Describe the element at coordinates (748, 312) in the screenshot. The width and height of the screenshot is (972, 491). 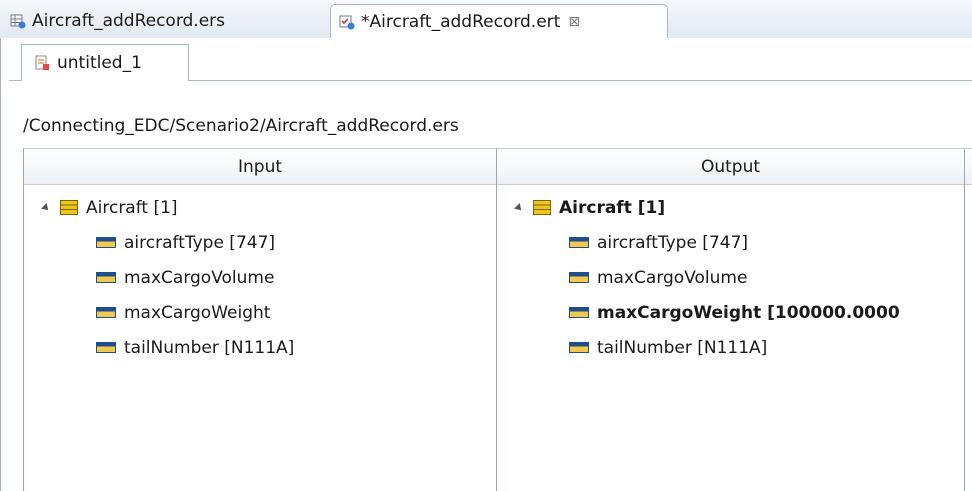
I see `tree-label: maxCargoWeight [100000.0000` at that location.